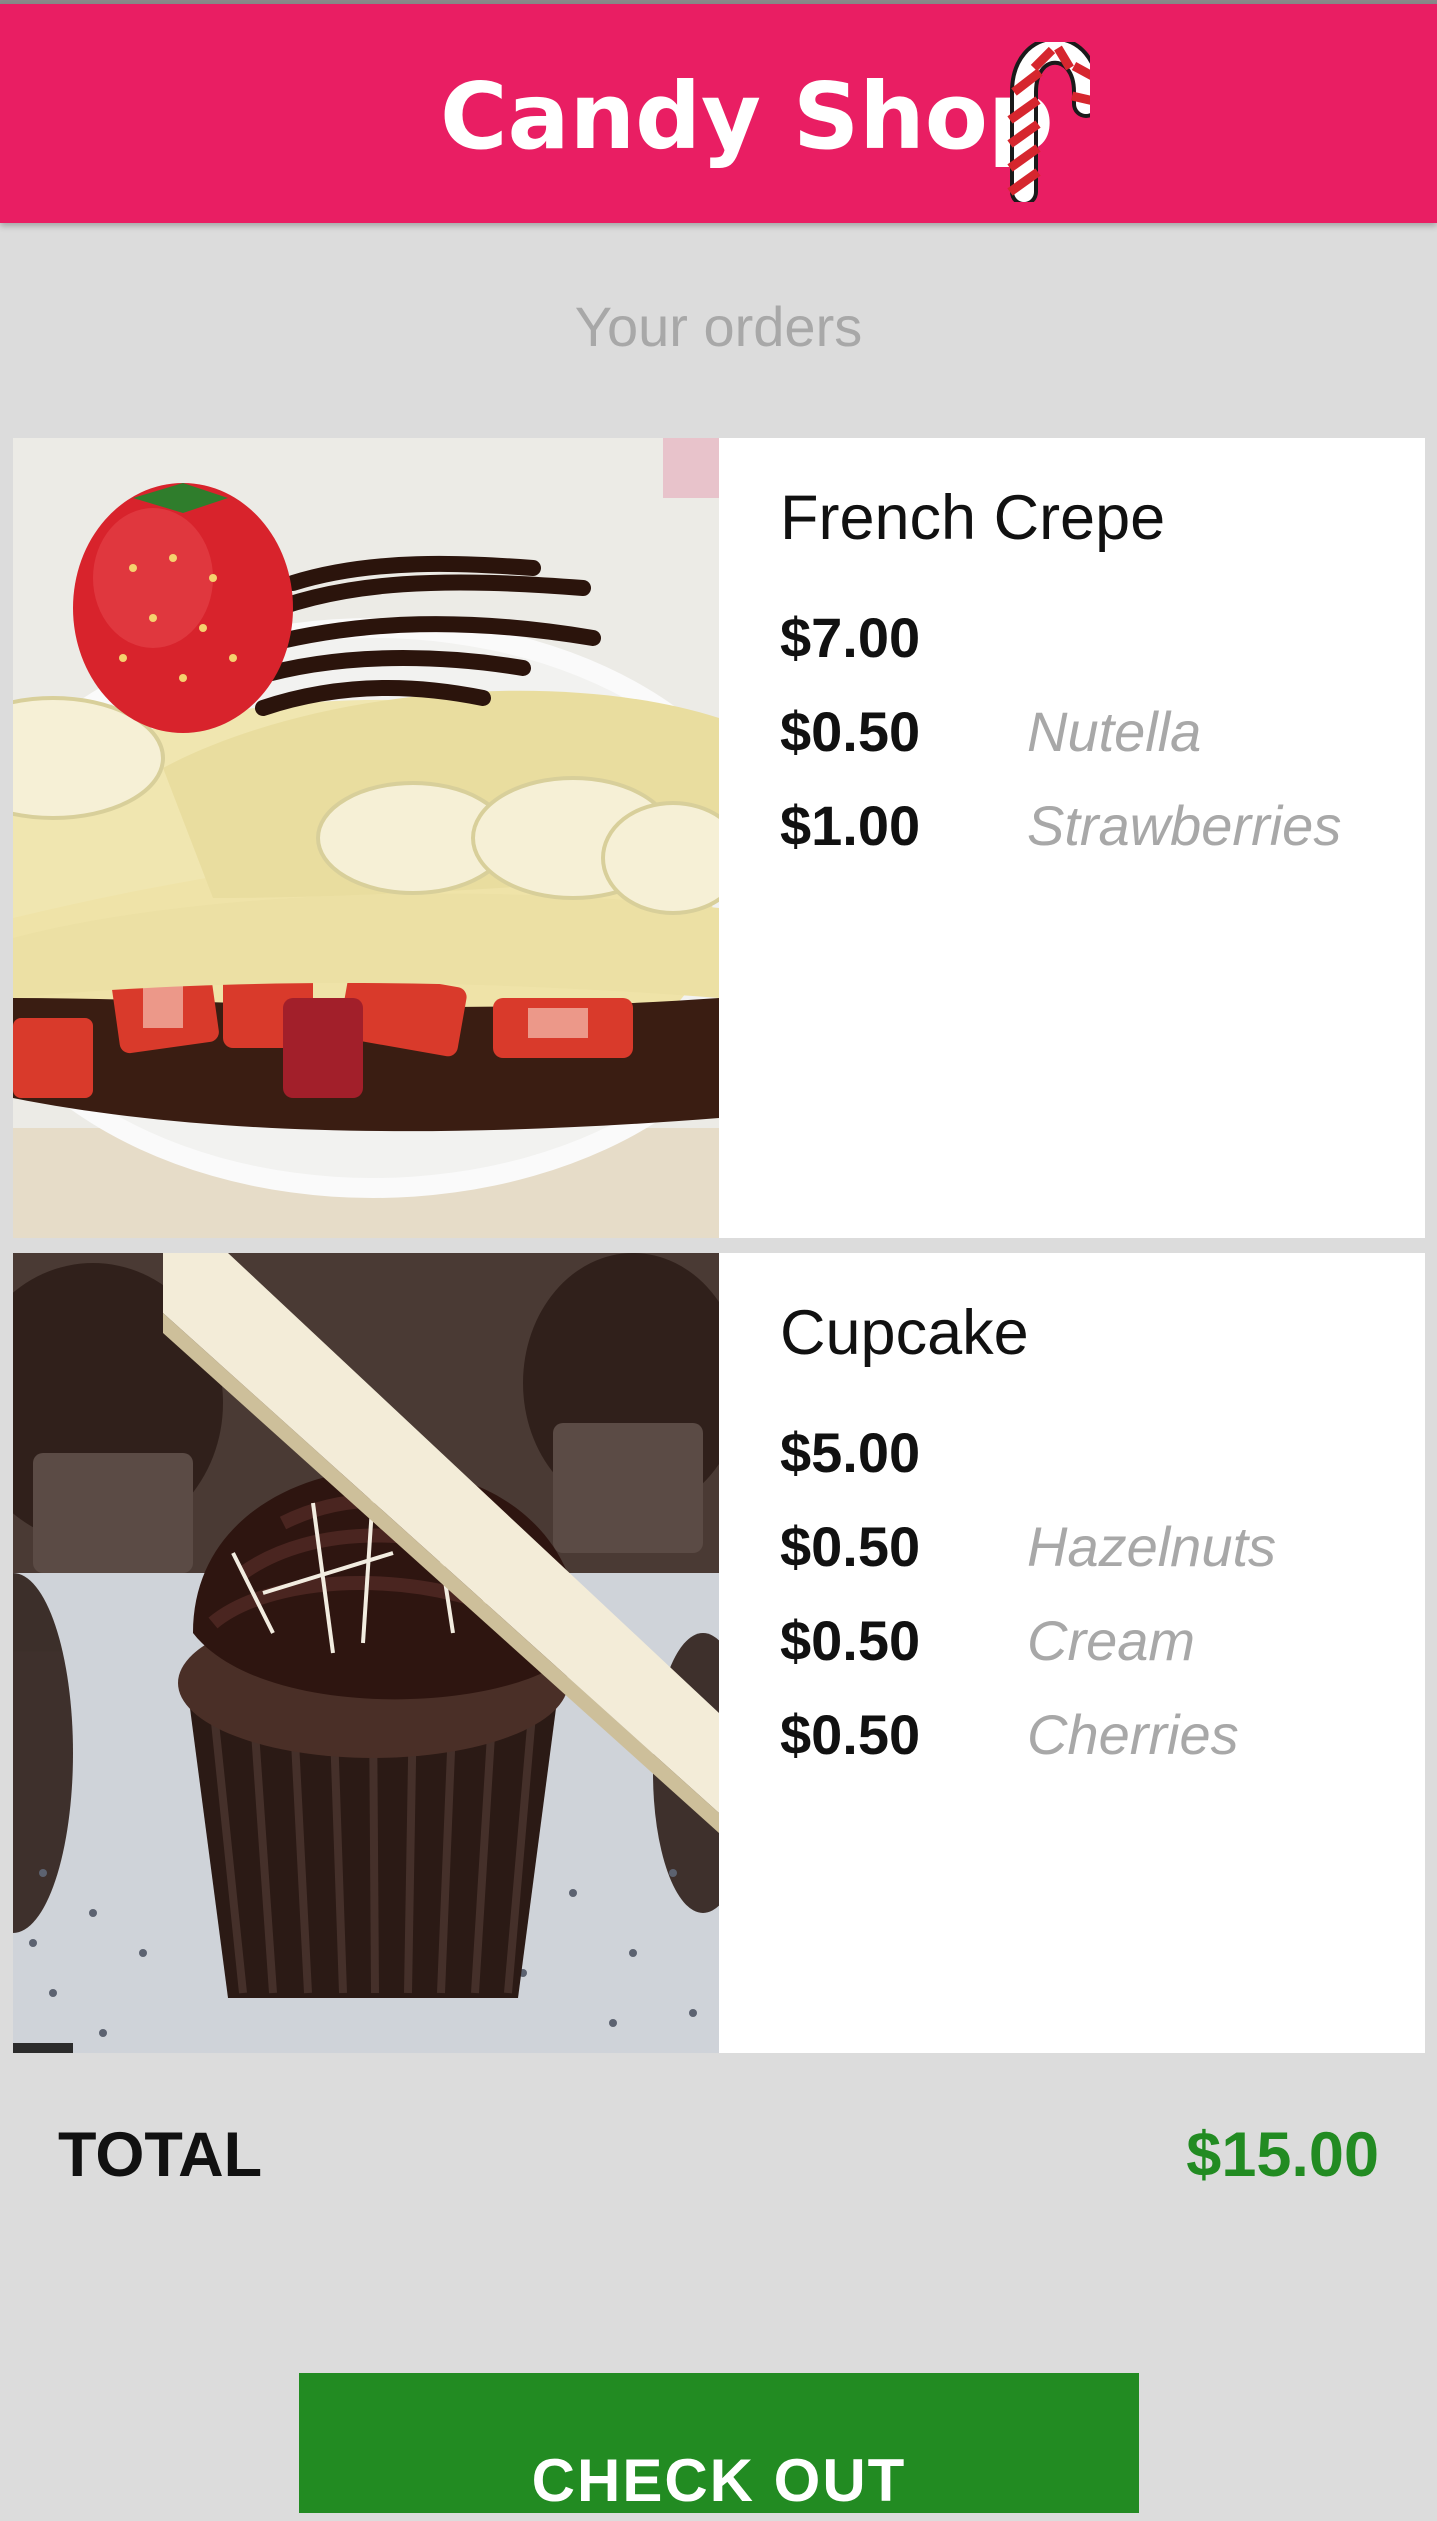  Describe the element at coordinates (850, 637) in the screenshot. I see `line-price: $7.00` at that location.